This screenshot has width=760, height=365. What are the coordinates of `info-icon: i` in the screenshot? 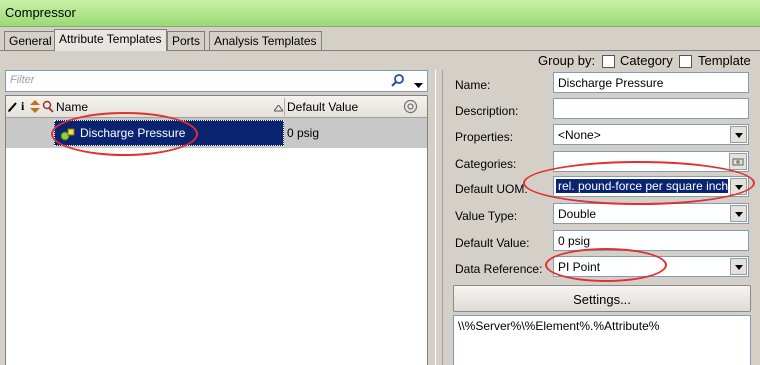 It's located at (23, 106).